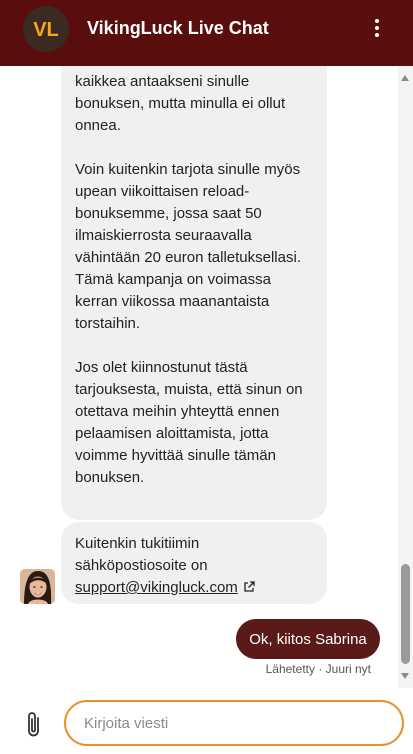 This screenshot has width=413, height=754. What do you see at coordinates (377, 28) in the screenshot?
I see `more-vertical-icon` at bounding box center [377, 28].